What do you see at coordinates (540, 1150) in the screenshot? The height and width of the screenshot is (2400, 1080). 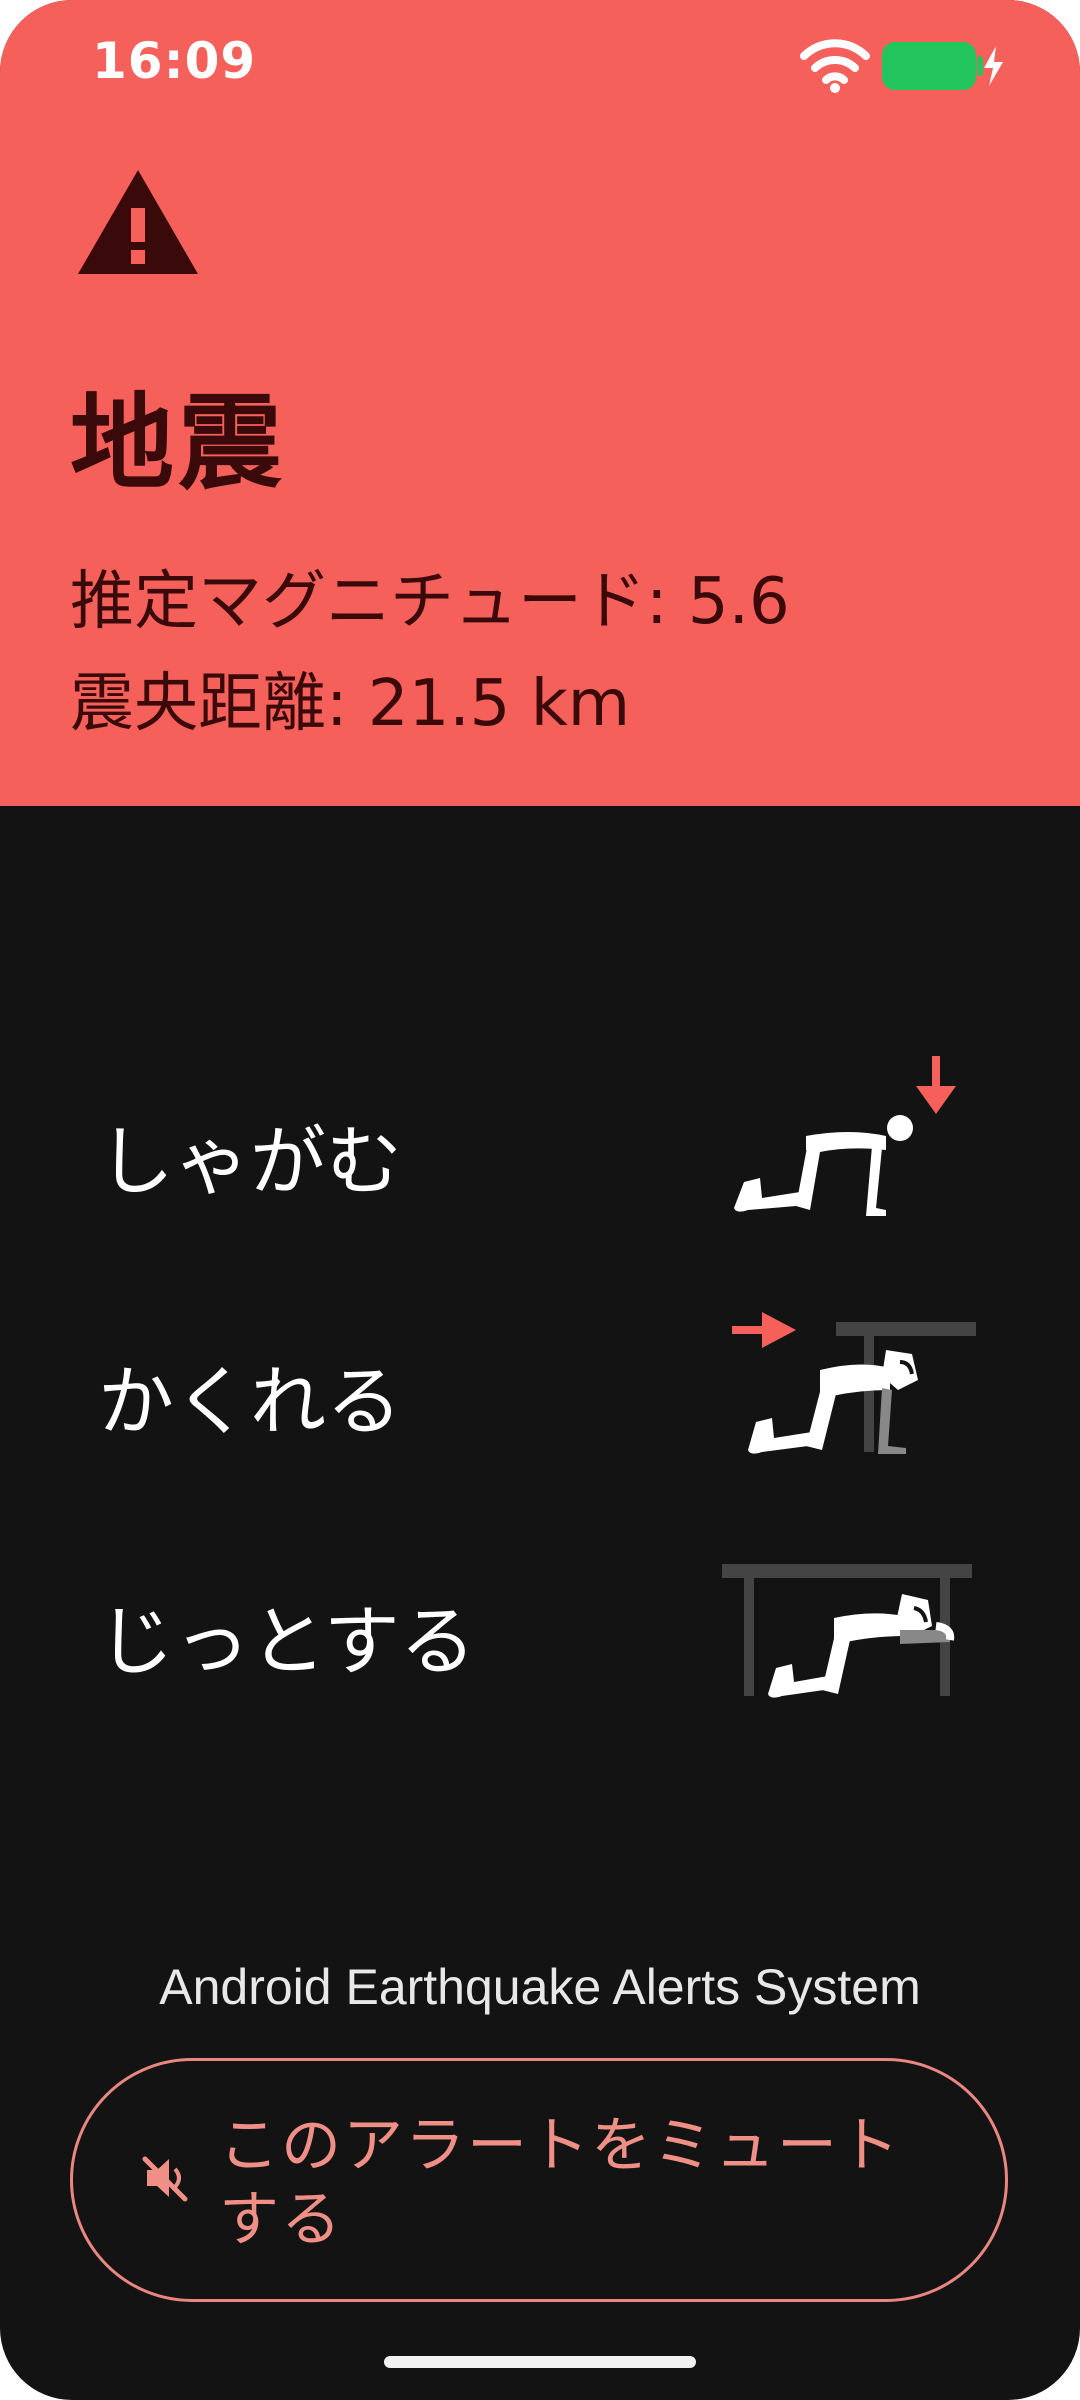 I see `instruction-drop: しゃがむ` at bounding box center [540, 1150].